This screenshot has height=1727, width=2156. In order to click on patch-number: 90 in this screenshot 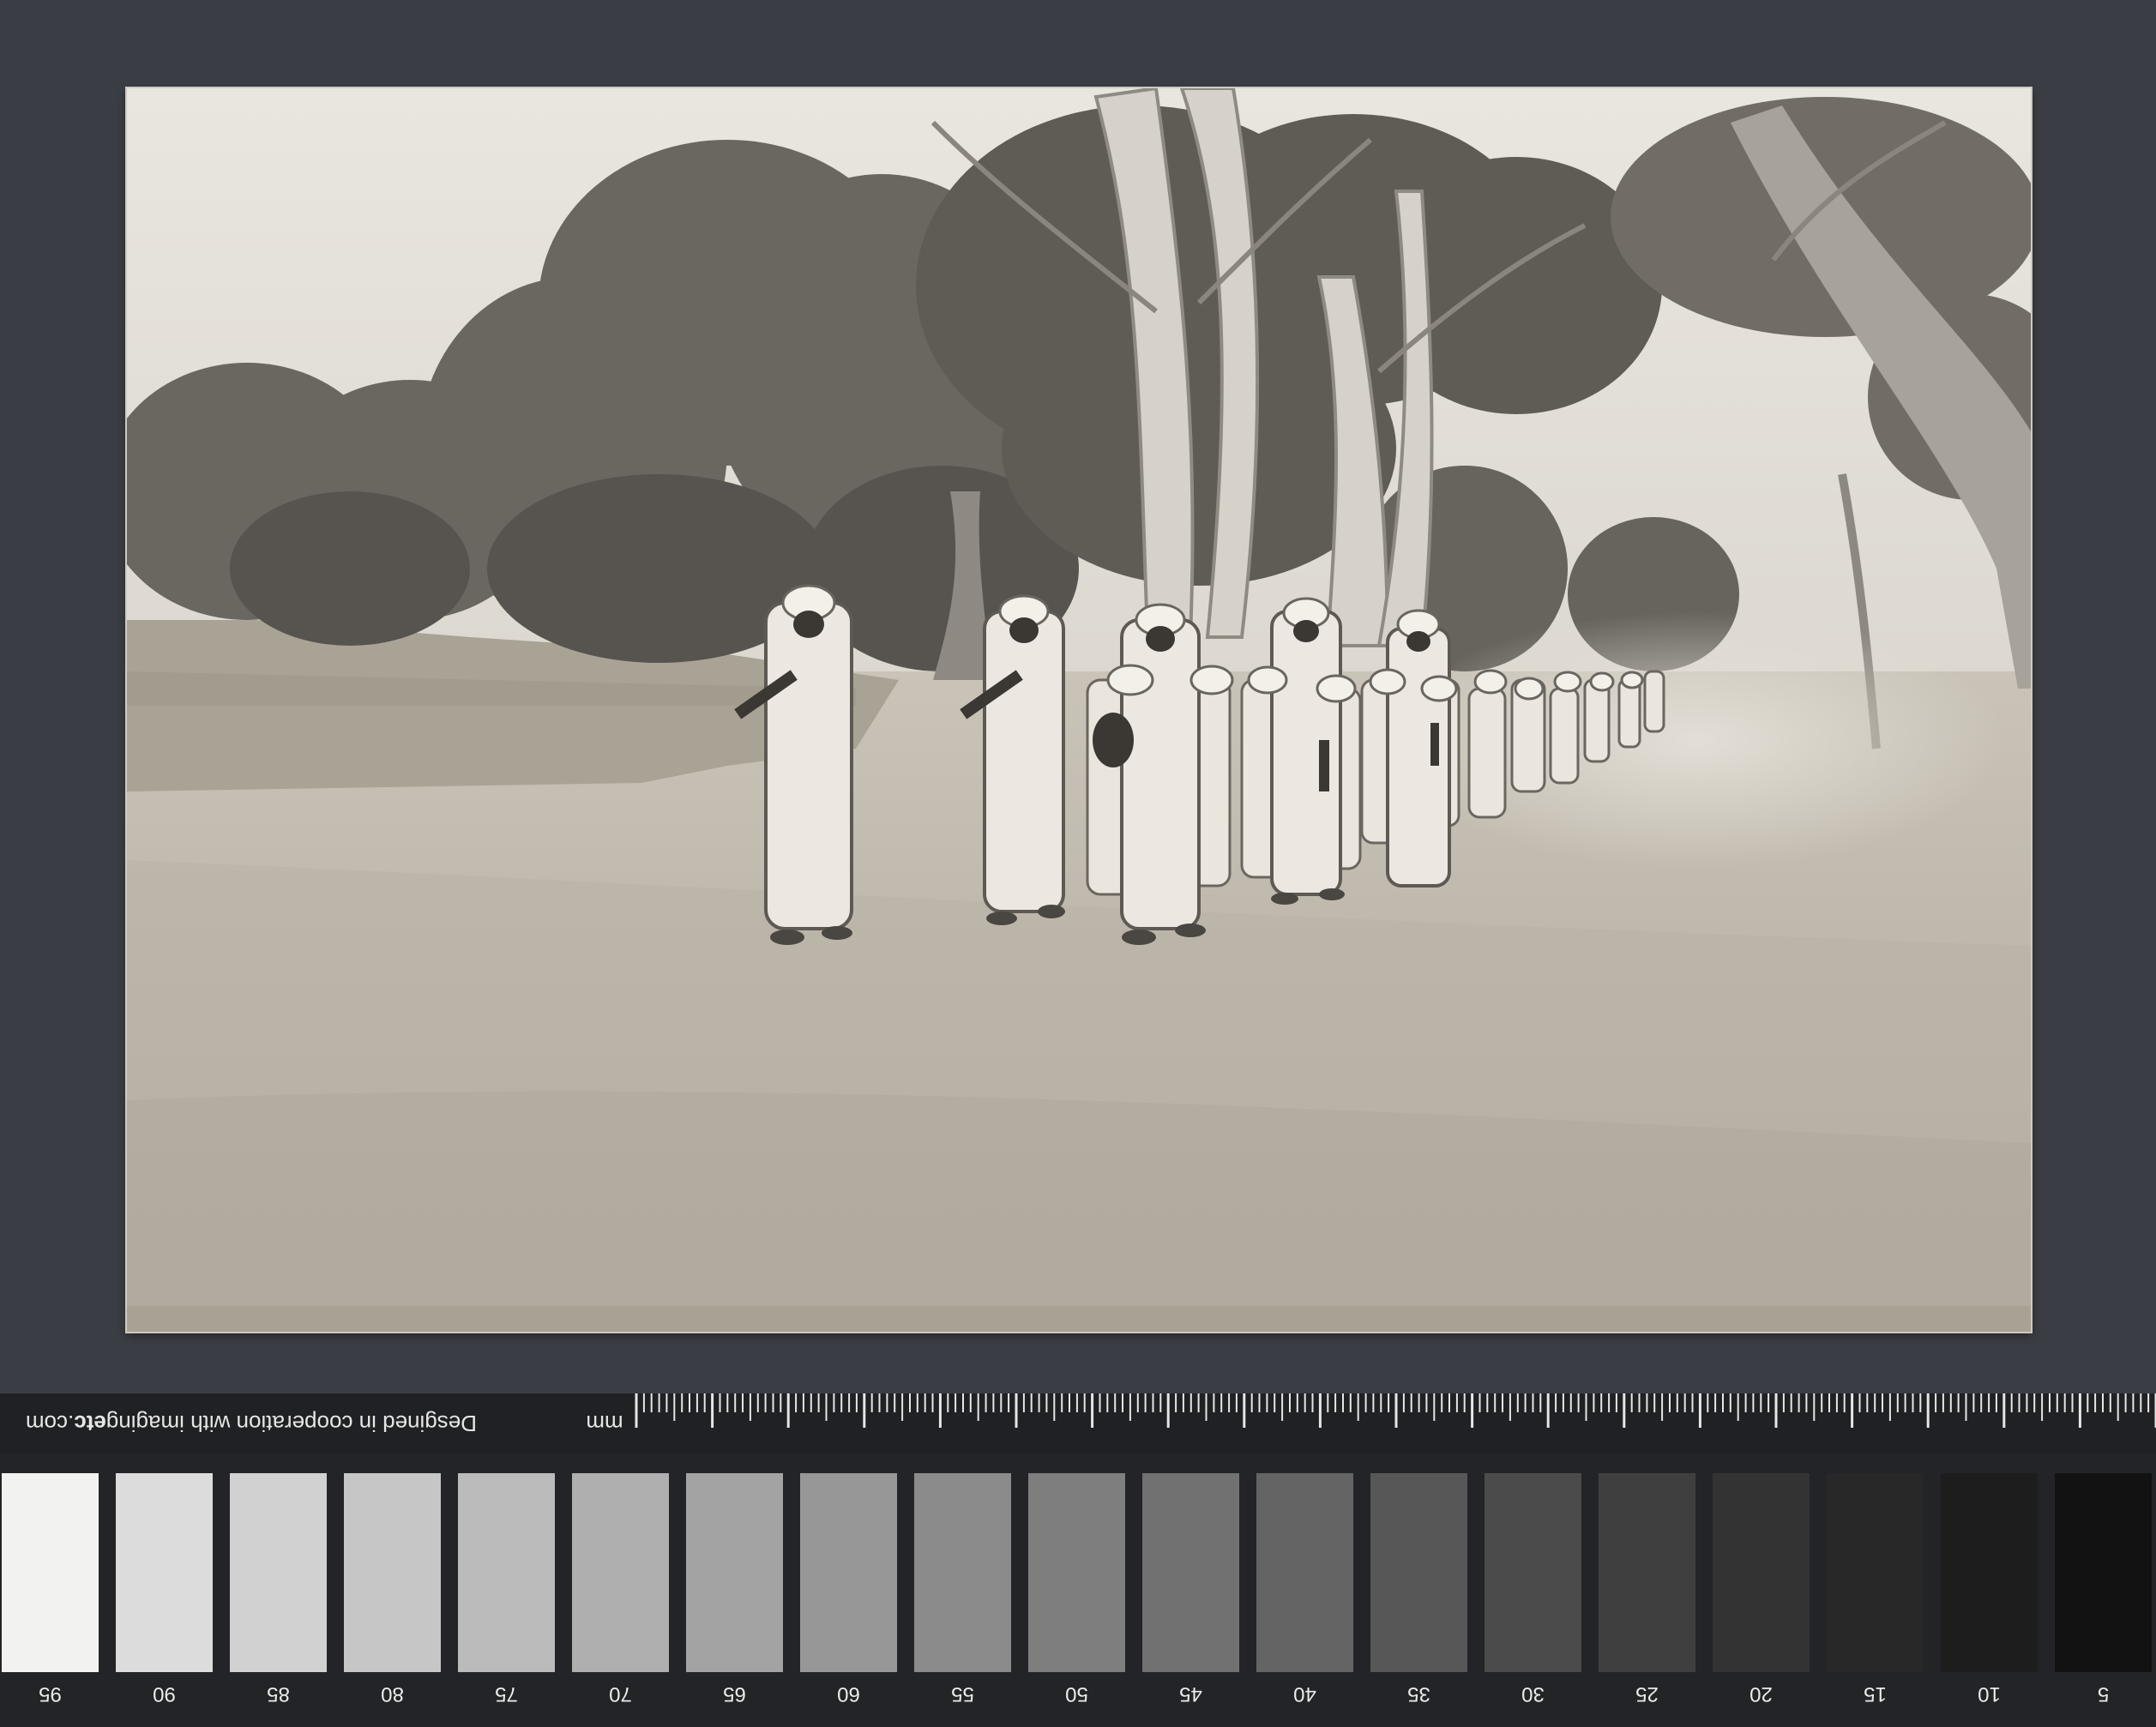, I will do `click(164, 1694)`.